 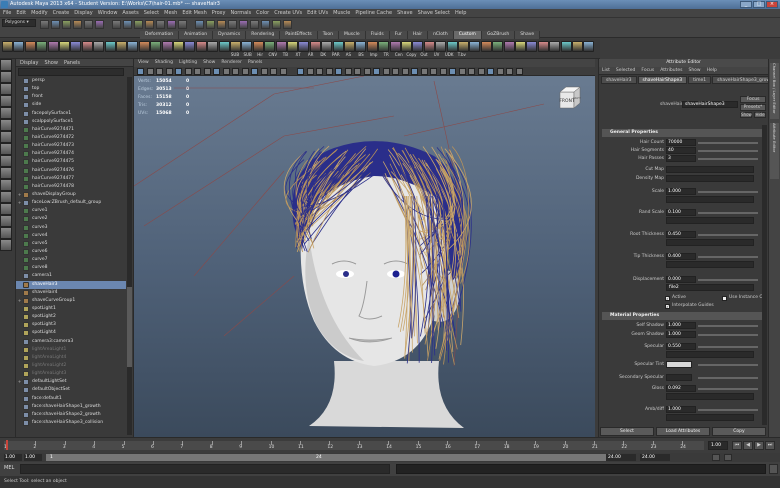 What do you see at coordinates (71, 72) in the screenshot?
I see `outliner-filter-input` at bounding box center [71, 72].